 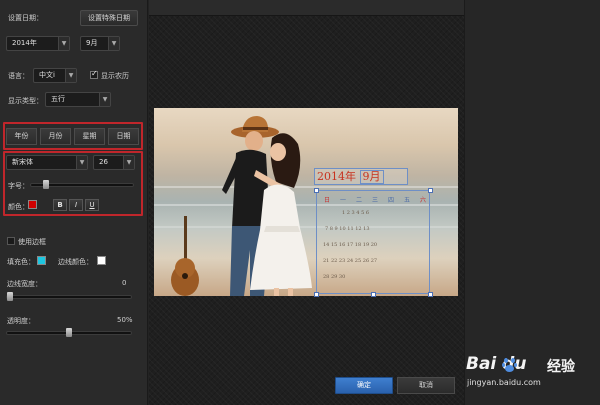 I want to click on weekday-tue: 二, so click(x=359, y=200).